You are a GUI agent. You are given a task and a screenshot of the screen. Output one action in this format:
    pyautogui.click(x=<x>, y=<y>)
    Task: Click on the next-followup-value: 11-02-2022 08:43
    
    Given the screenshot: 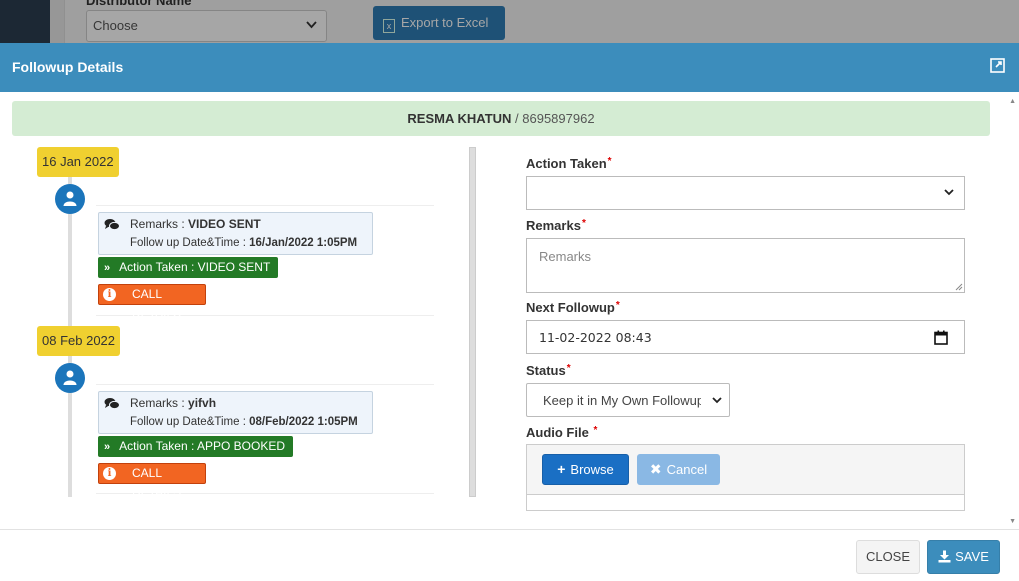 What is the action you would take?
    pyautogui.click(x=595, y=337)
    